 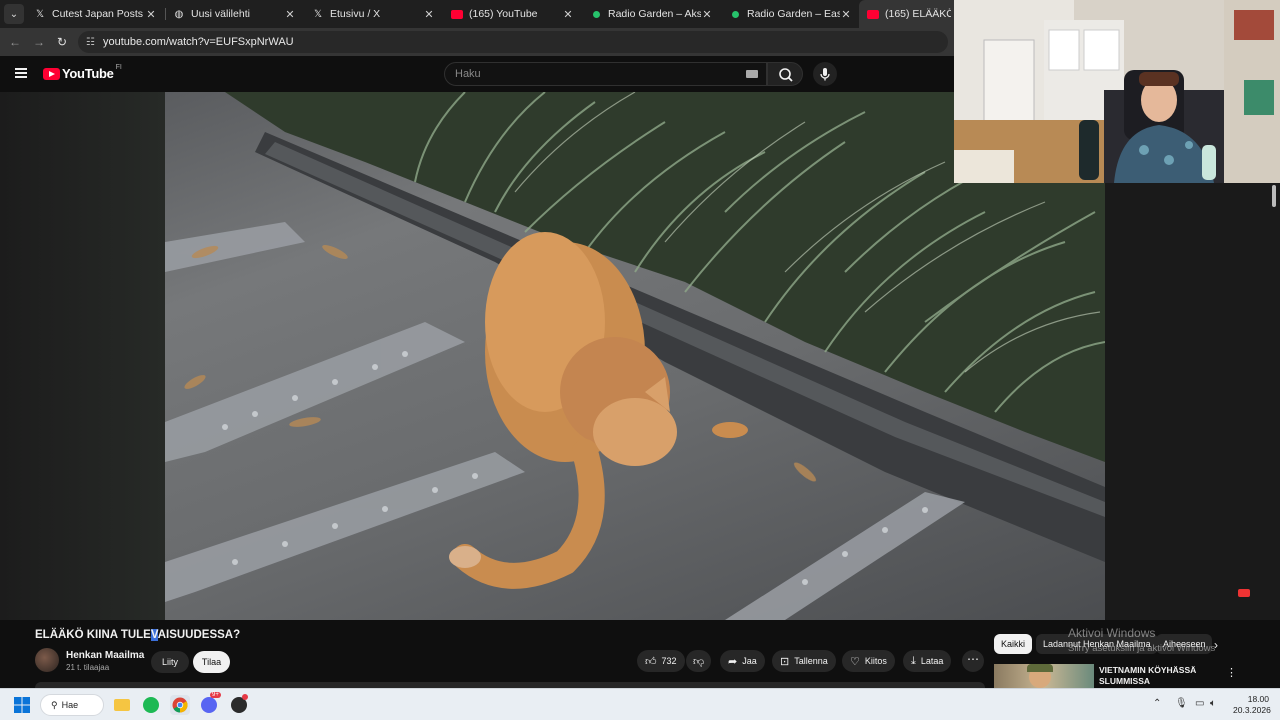 I want to click on chrome-logo-icon, so click(x=180, y=705).